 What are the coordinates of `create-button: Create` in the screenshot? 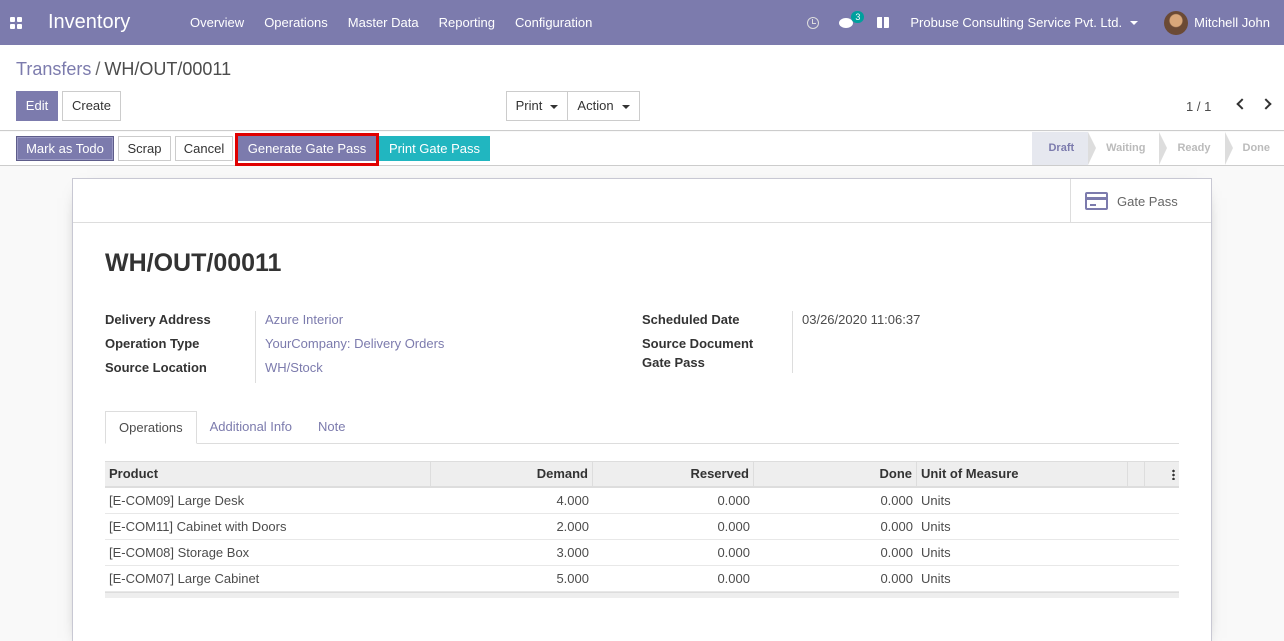 It's located at (91, 106).